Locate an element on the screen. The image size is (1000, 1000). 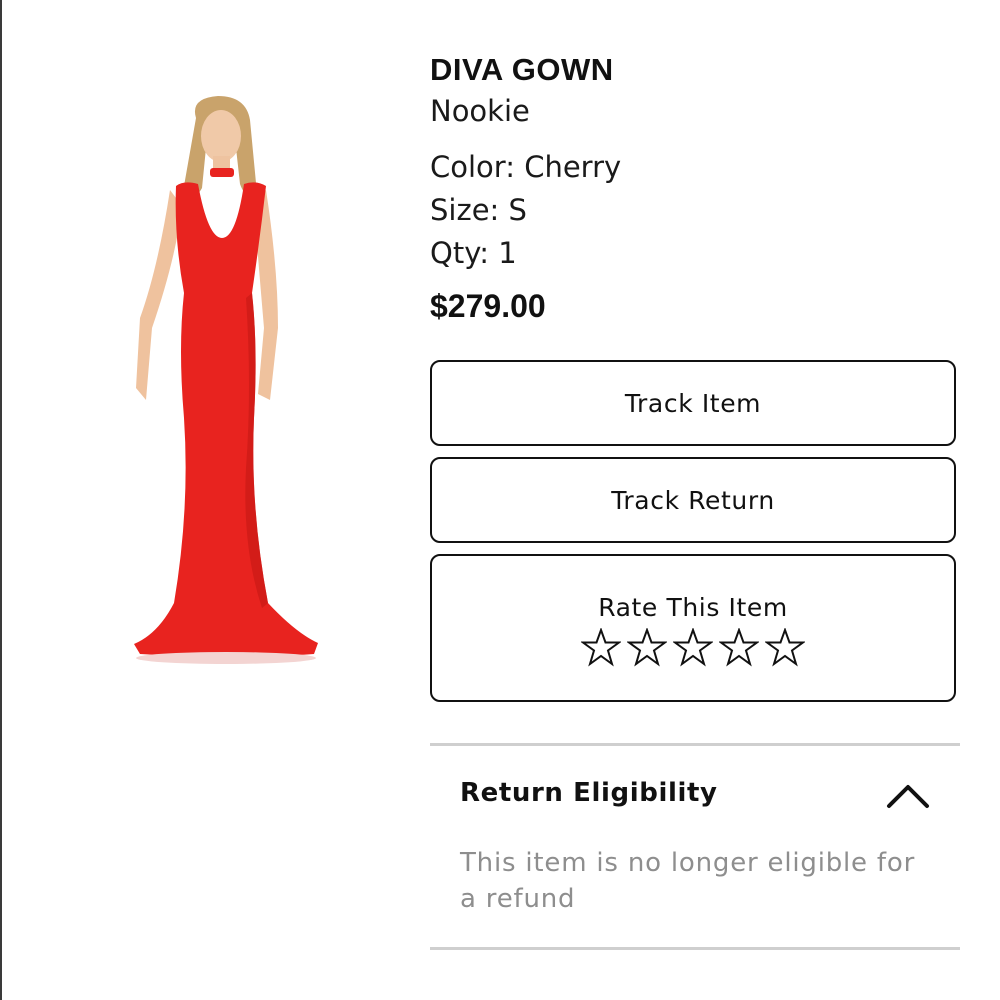
track-return-label: Track Return is located at coordinates (693, 500).